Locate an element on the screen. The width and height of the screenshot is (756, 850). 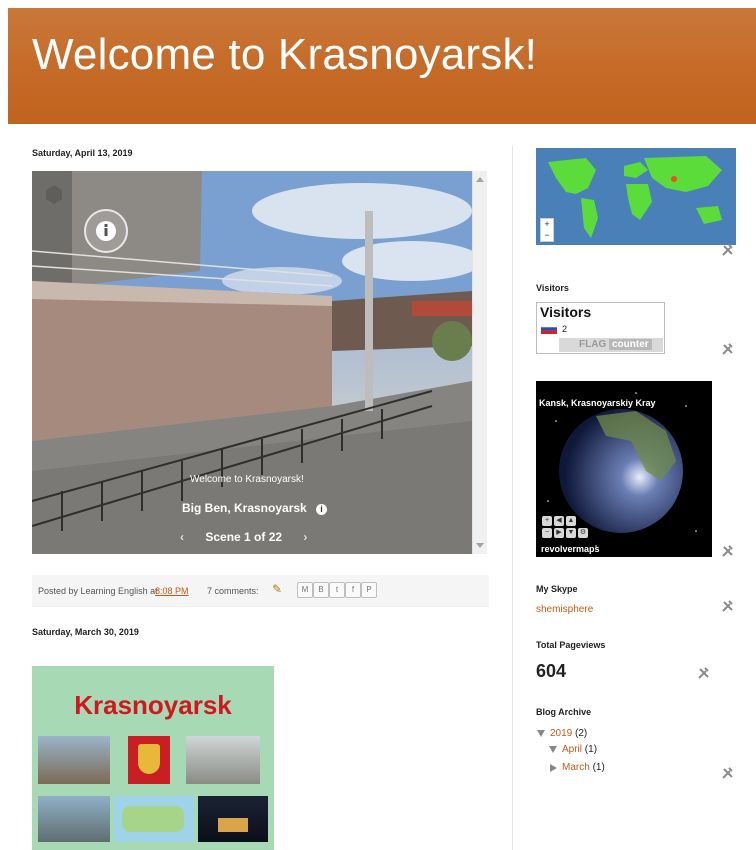
archive-year-link: 2019 is located at coordinates (561, 733).